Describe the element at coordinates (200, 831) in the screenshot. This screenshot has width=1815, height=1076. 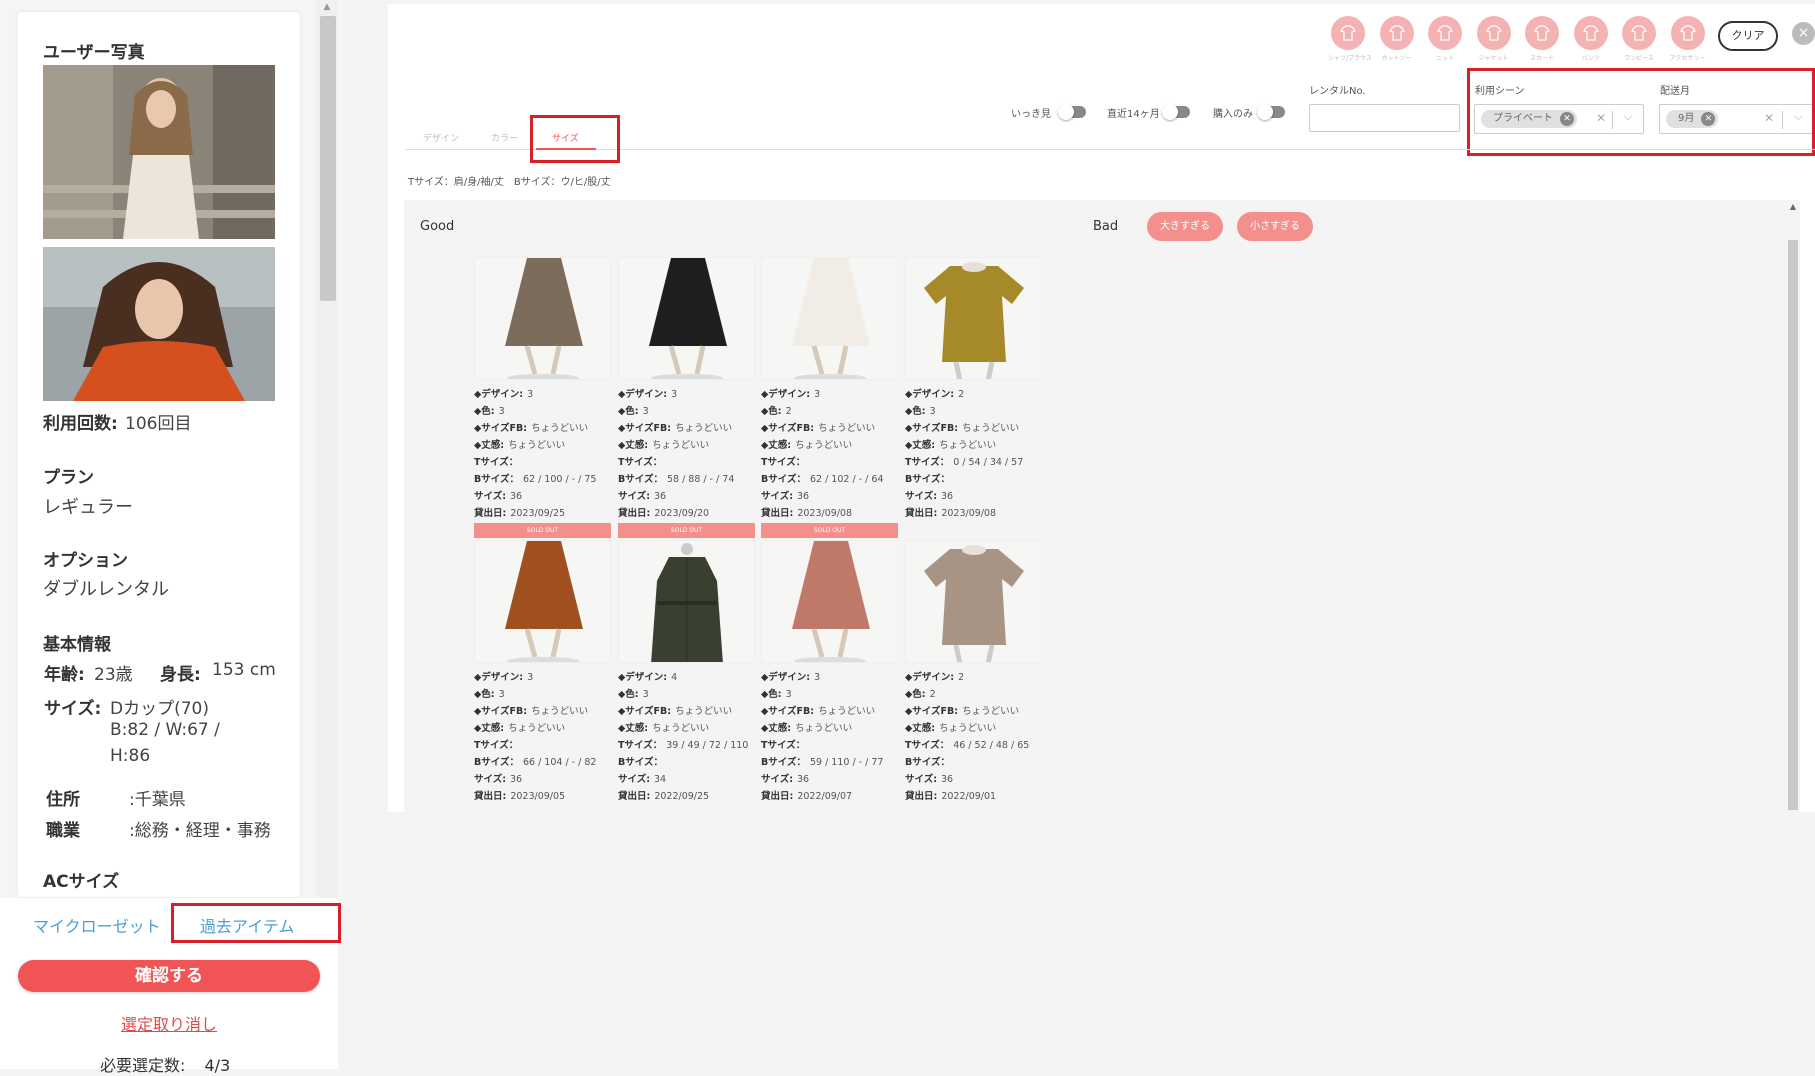
I see `job-value: :総務・経理・事務` at that location.